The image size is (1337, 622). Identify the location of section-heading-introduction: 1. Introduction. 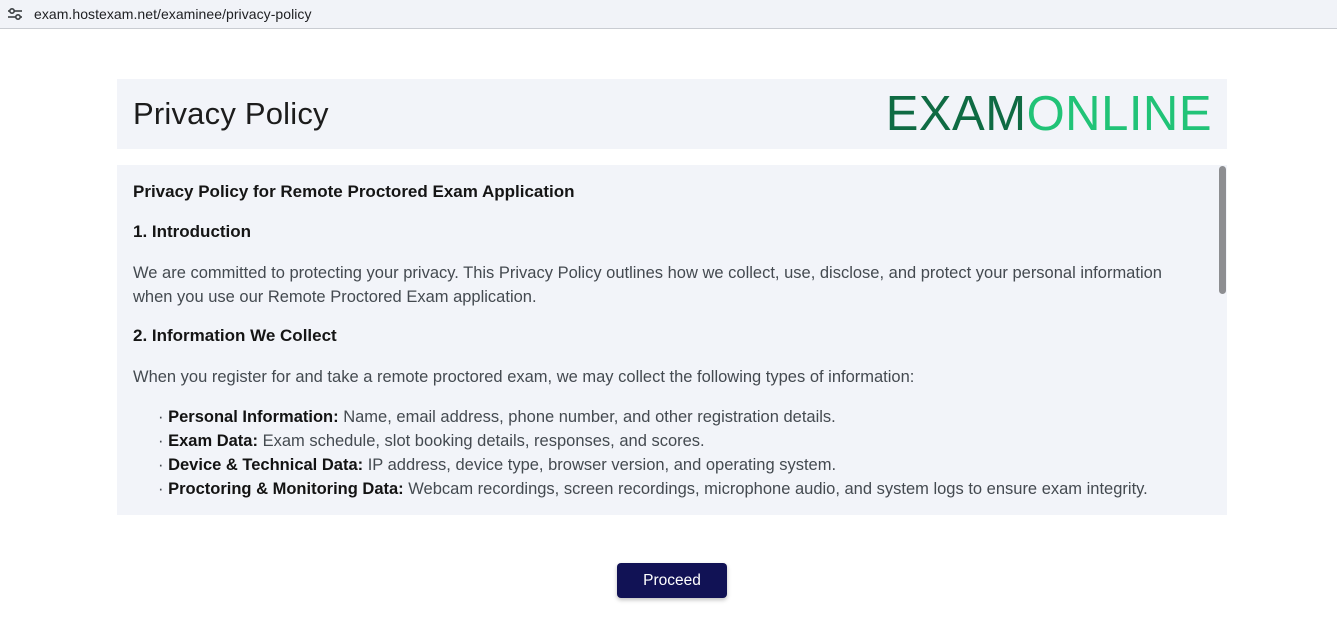
(192, 231).